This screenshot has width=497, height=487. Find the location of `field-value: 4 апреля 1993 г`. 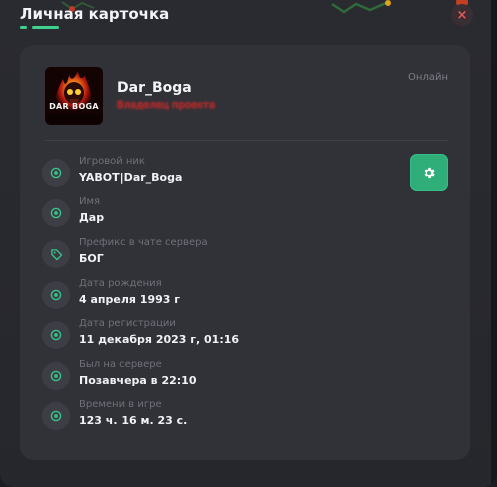

field-value: 4 апреля 1993 г is located at coordinates (129, 299).